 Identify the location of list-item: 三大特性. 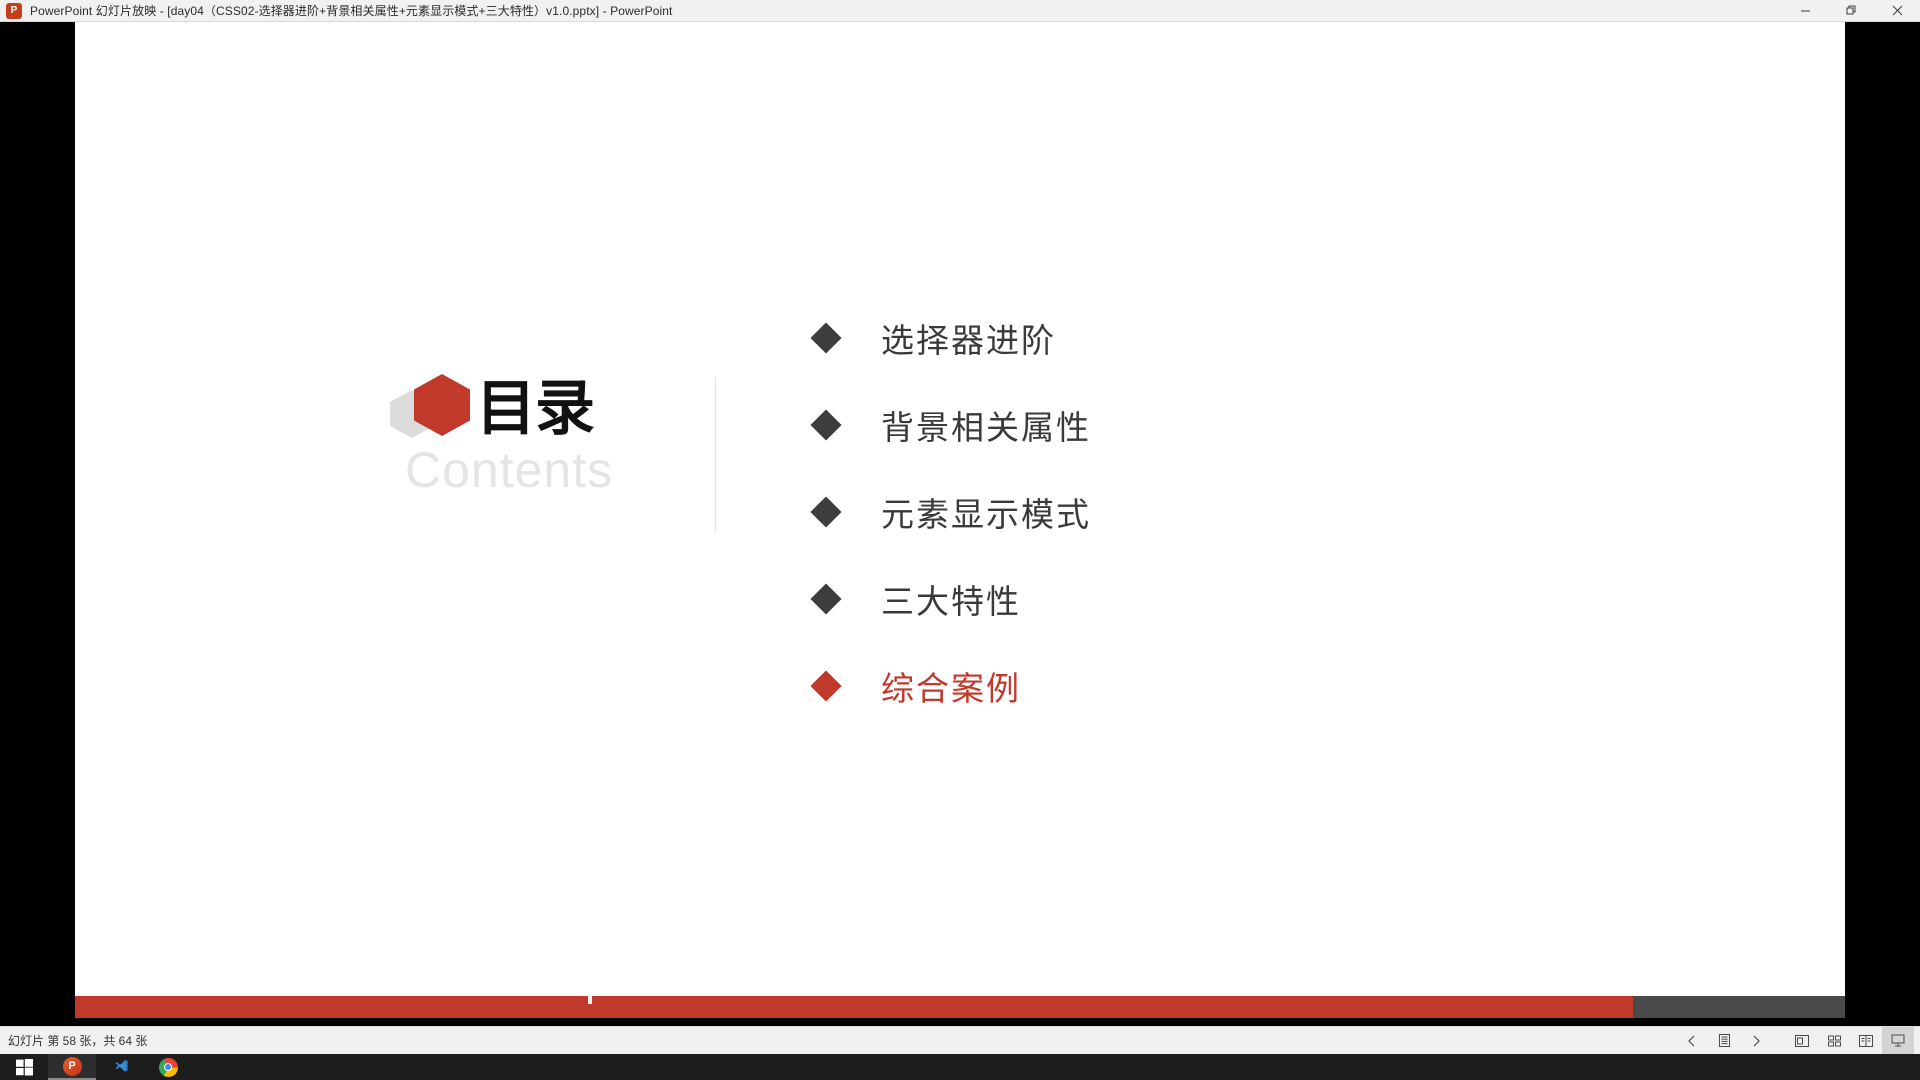
(1112, 598).